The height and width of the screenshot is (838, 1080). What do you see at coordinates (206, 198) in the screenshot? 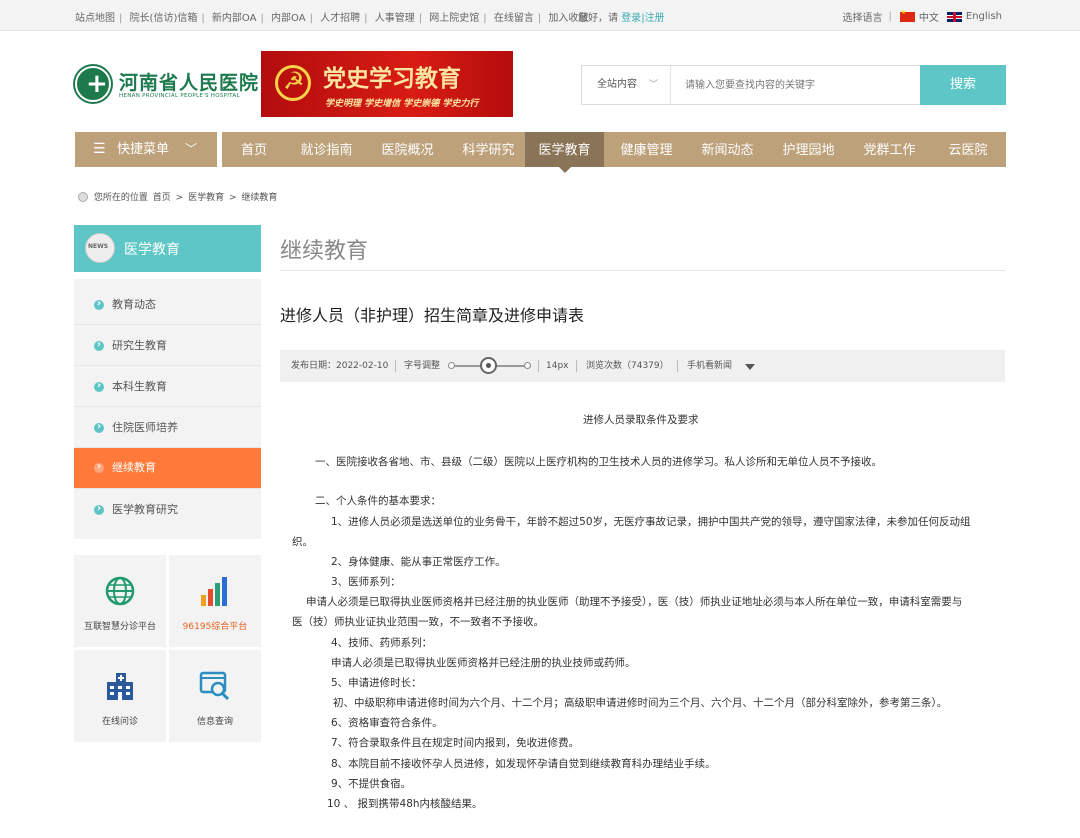
I see `breadcrumb-medical-education: 医学教育` at bounding box center [206, 198].